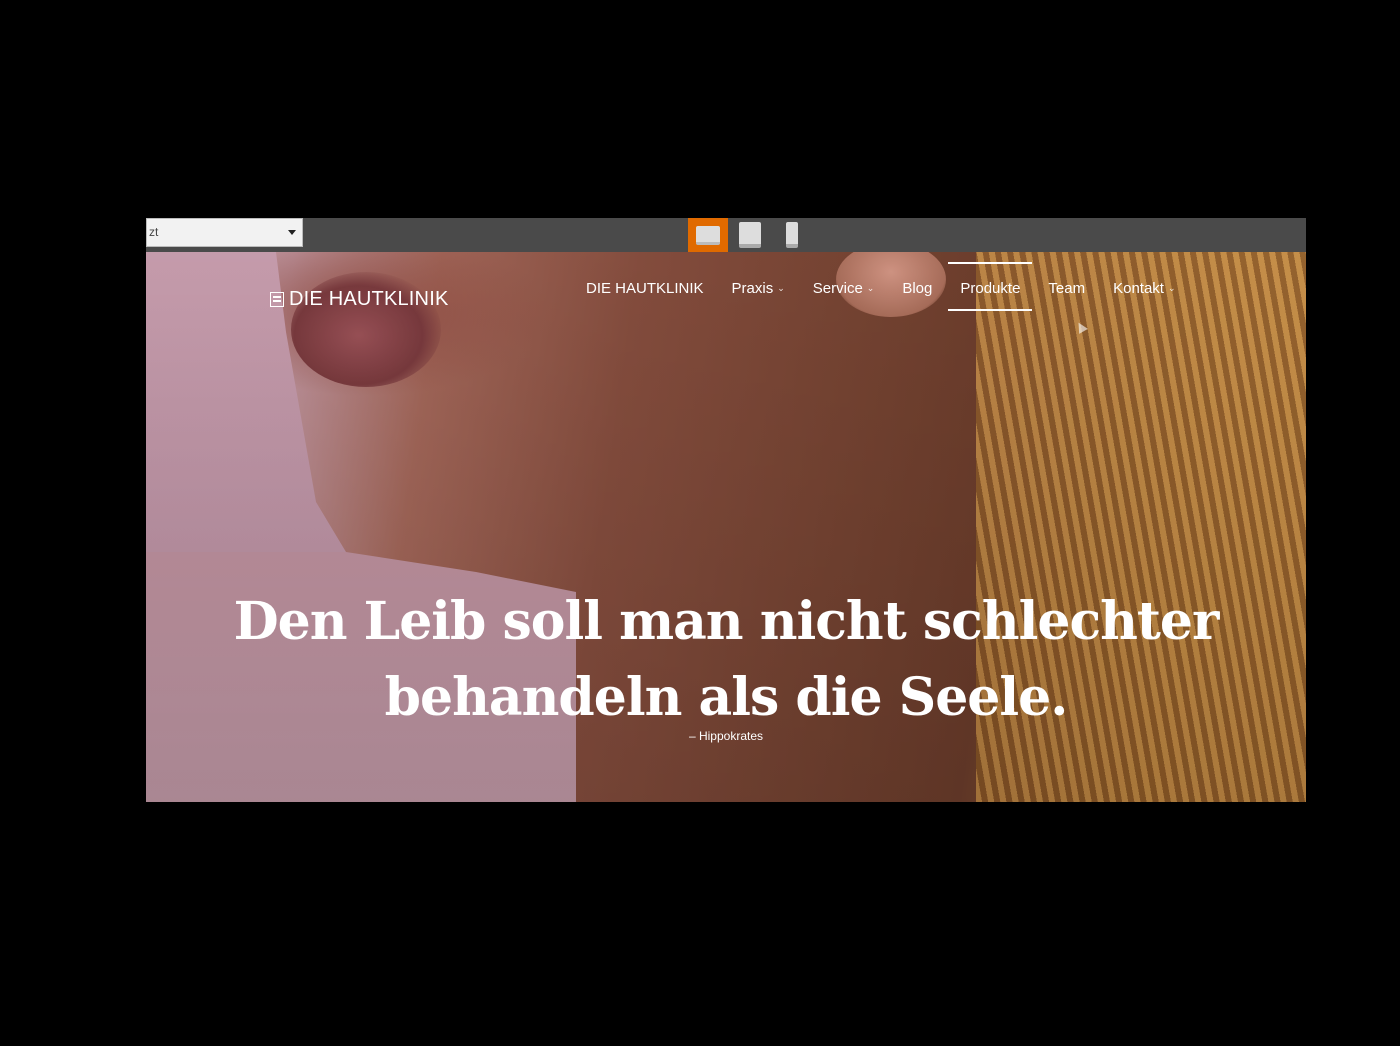  I want to click on nav-item-praxis: Praxis ⌄, so click(758, 288).